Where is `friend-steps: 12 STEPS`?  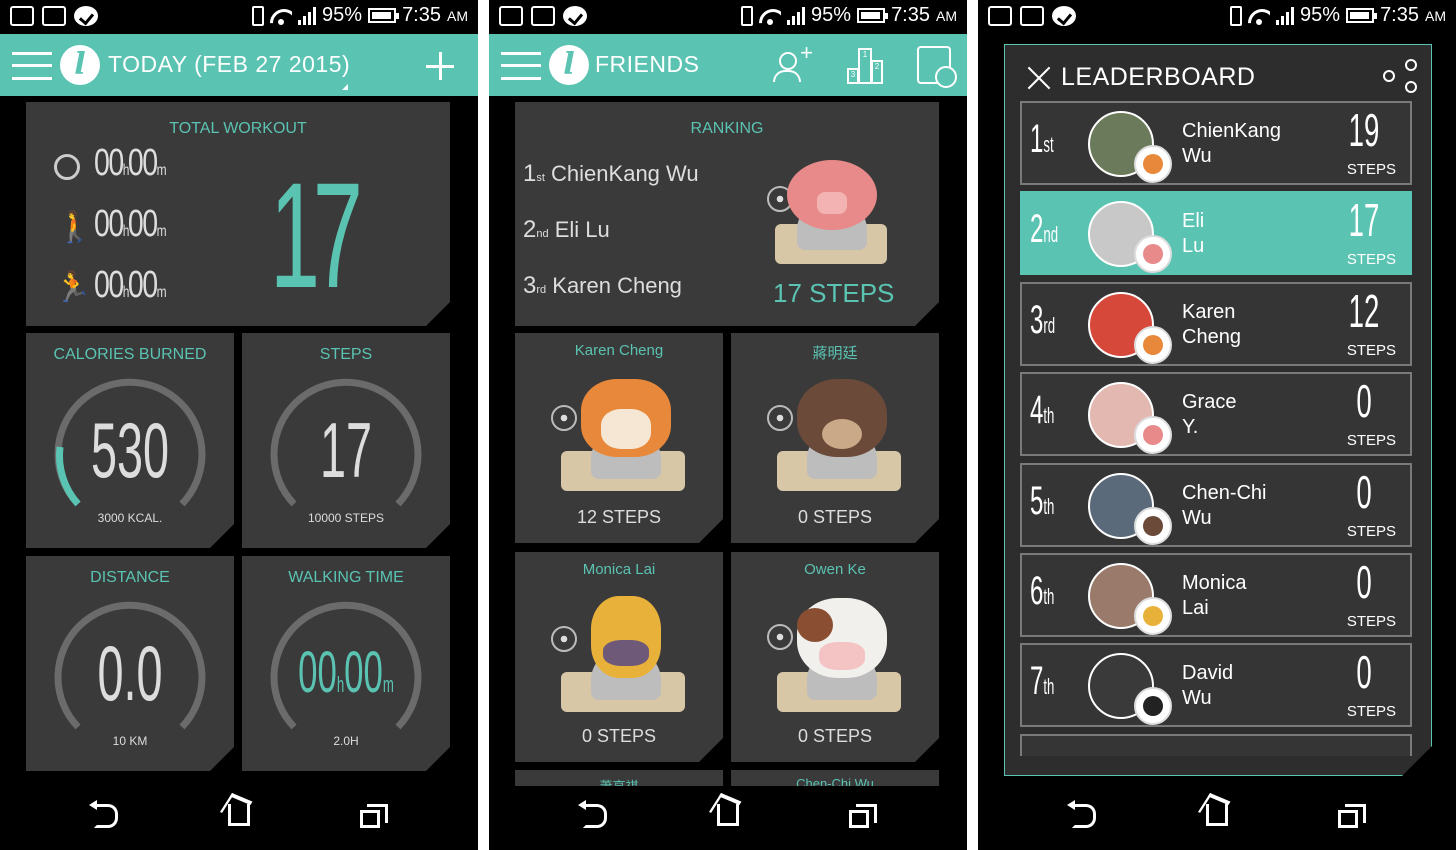
friend-steps: 12 STEPS is located at coordinates (619, 517).